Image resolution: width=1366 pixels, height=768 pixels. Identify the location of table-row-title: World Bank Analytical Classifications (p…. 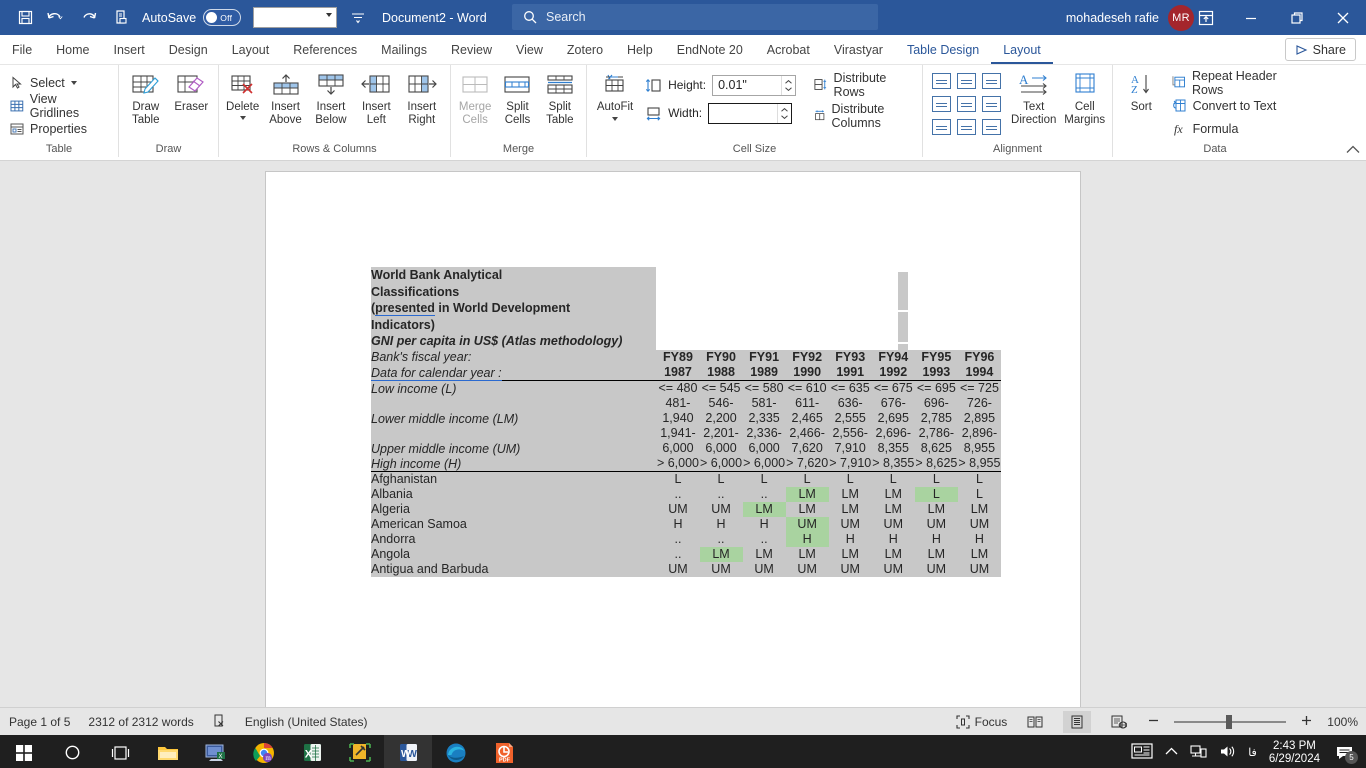
(686, 308).